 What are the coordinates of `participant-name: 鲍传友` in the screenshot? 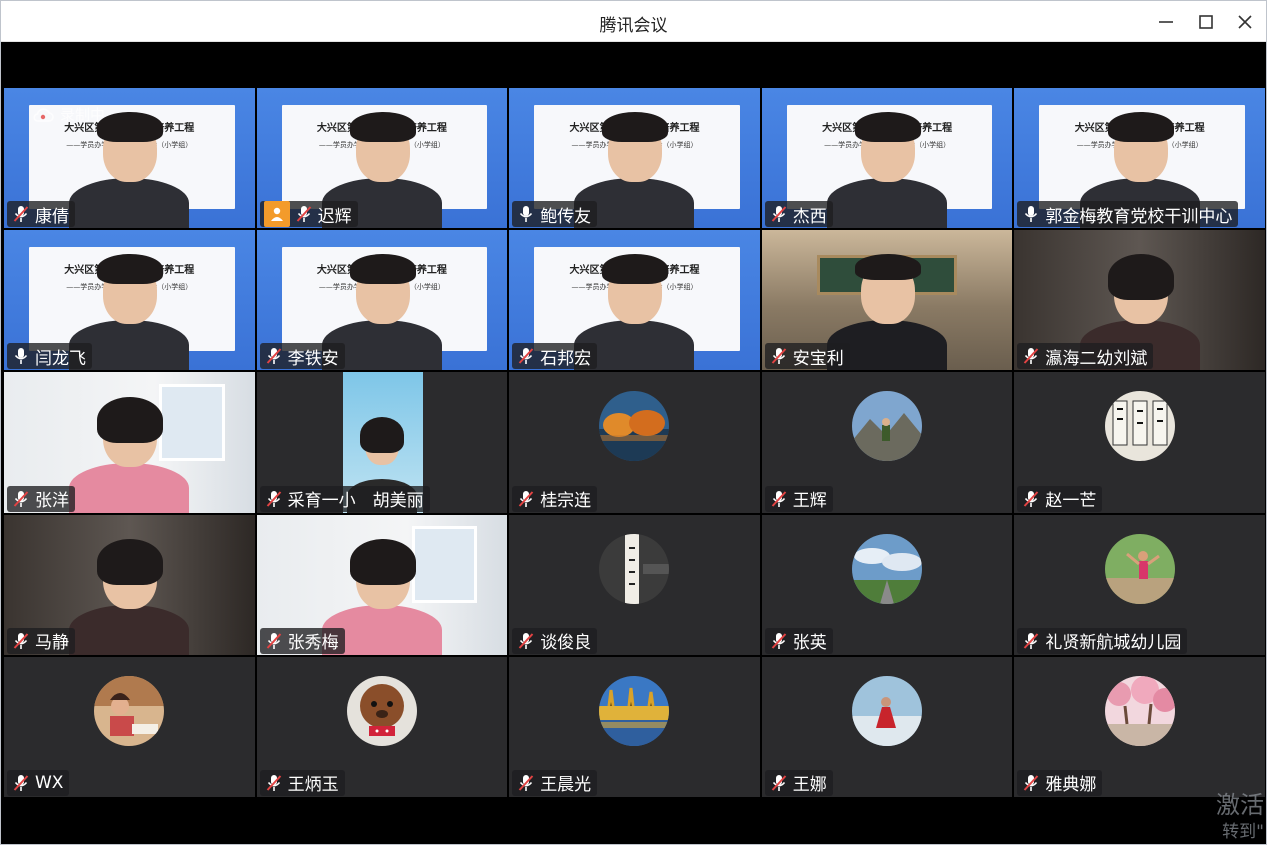 It's located at (566, 216).